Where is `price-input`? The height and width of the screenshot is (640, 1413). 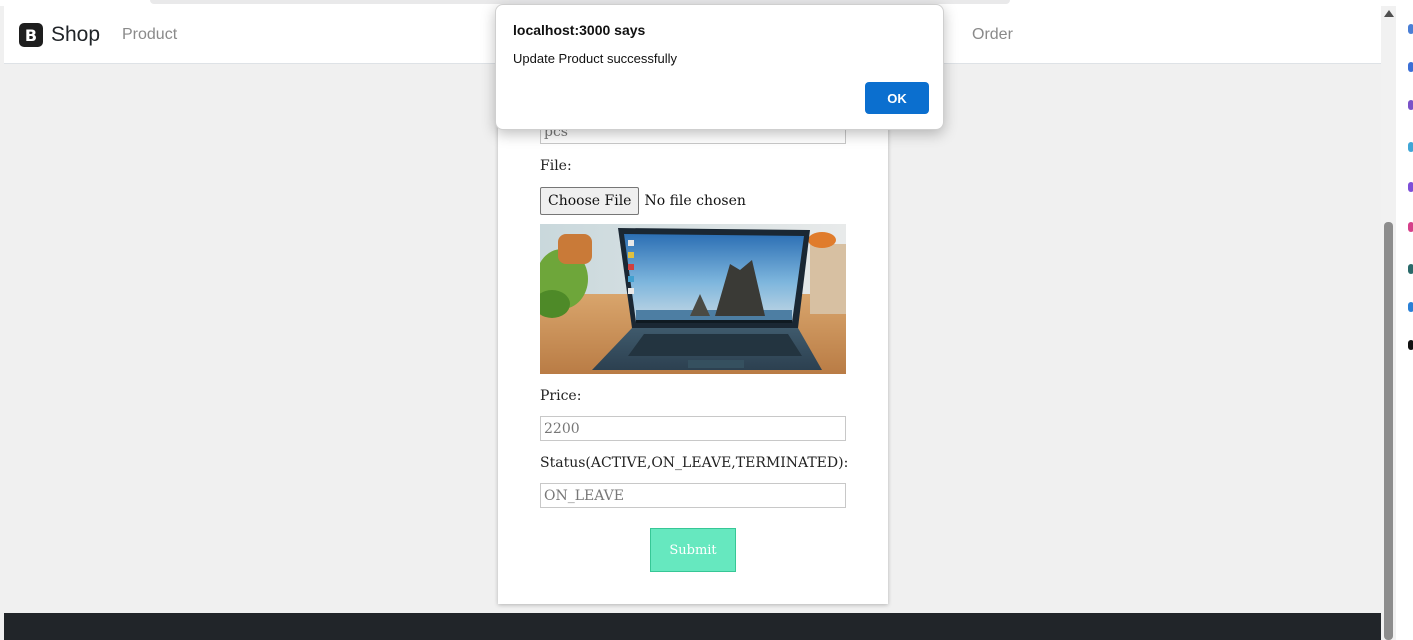
price-input is located at coordinates (693, 428).